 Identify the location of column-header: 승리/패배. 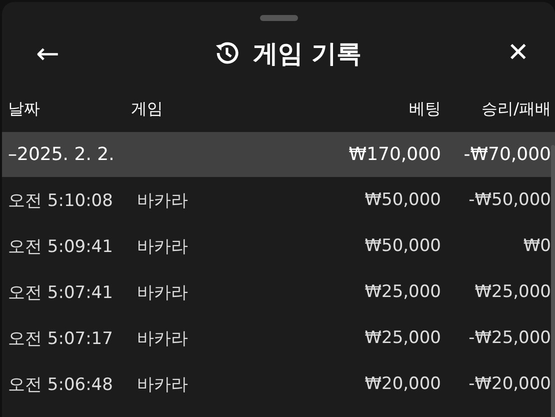
(496, 109).